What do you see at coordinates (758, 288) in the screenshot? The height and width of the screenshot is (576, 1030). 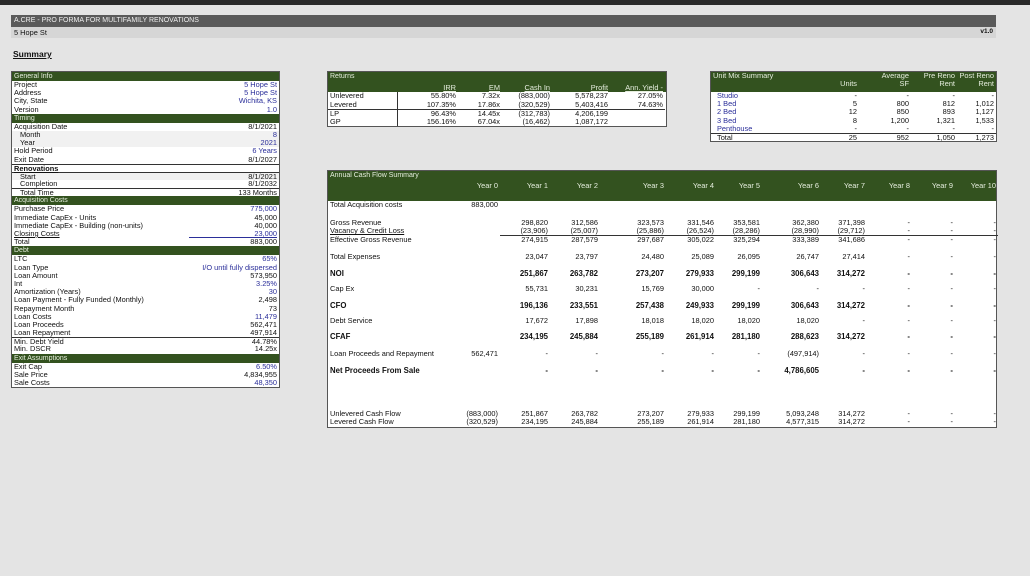 I see `cf-value-capex: -` at bounding box center [758, 288].